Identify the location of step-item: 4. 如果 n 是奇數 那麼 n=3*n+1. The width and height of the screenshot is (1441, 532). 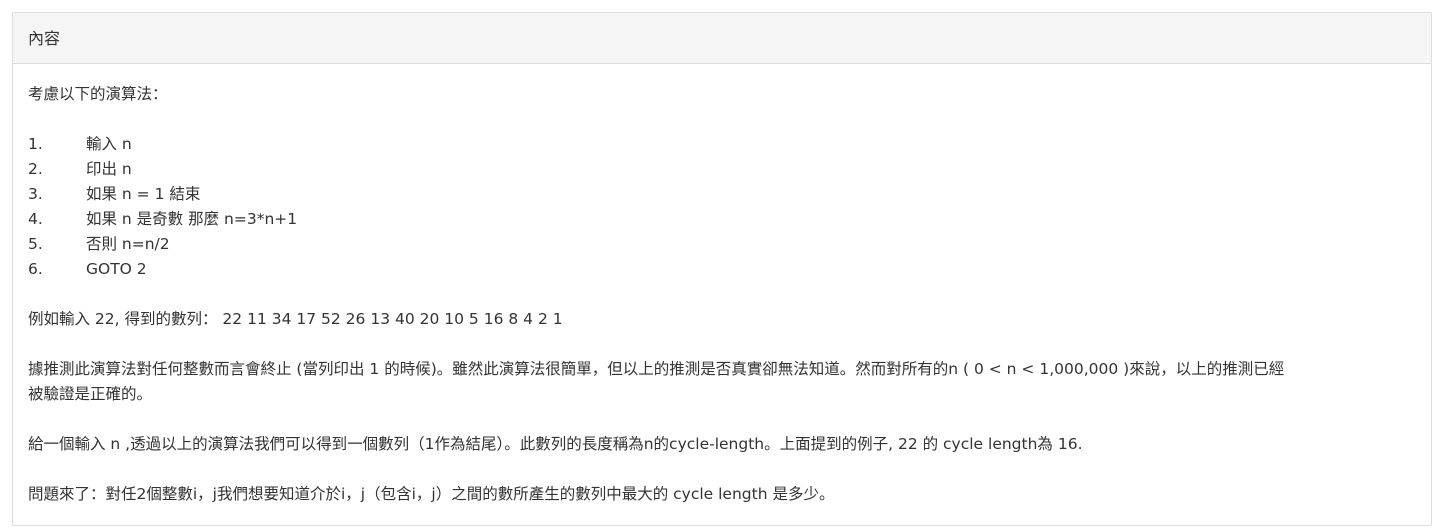
(722, 219).